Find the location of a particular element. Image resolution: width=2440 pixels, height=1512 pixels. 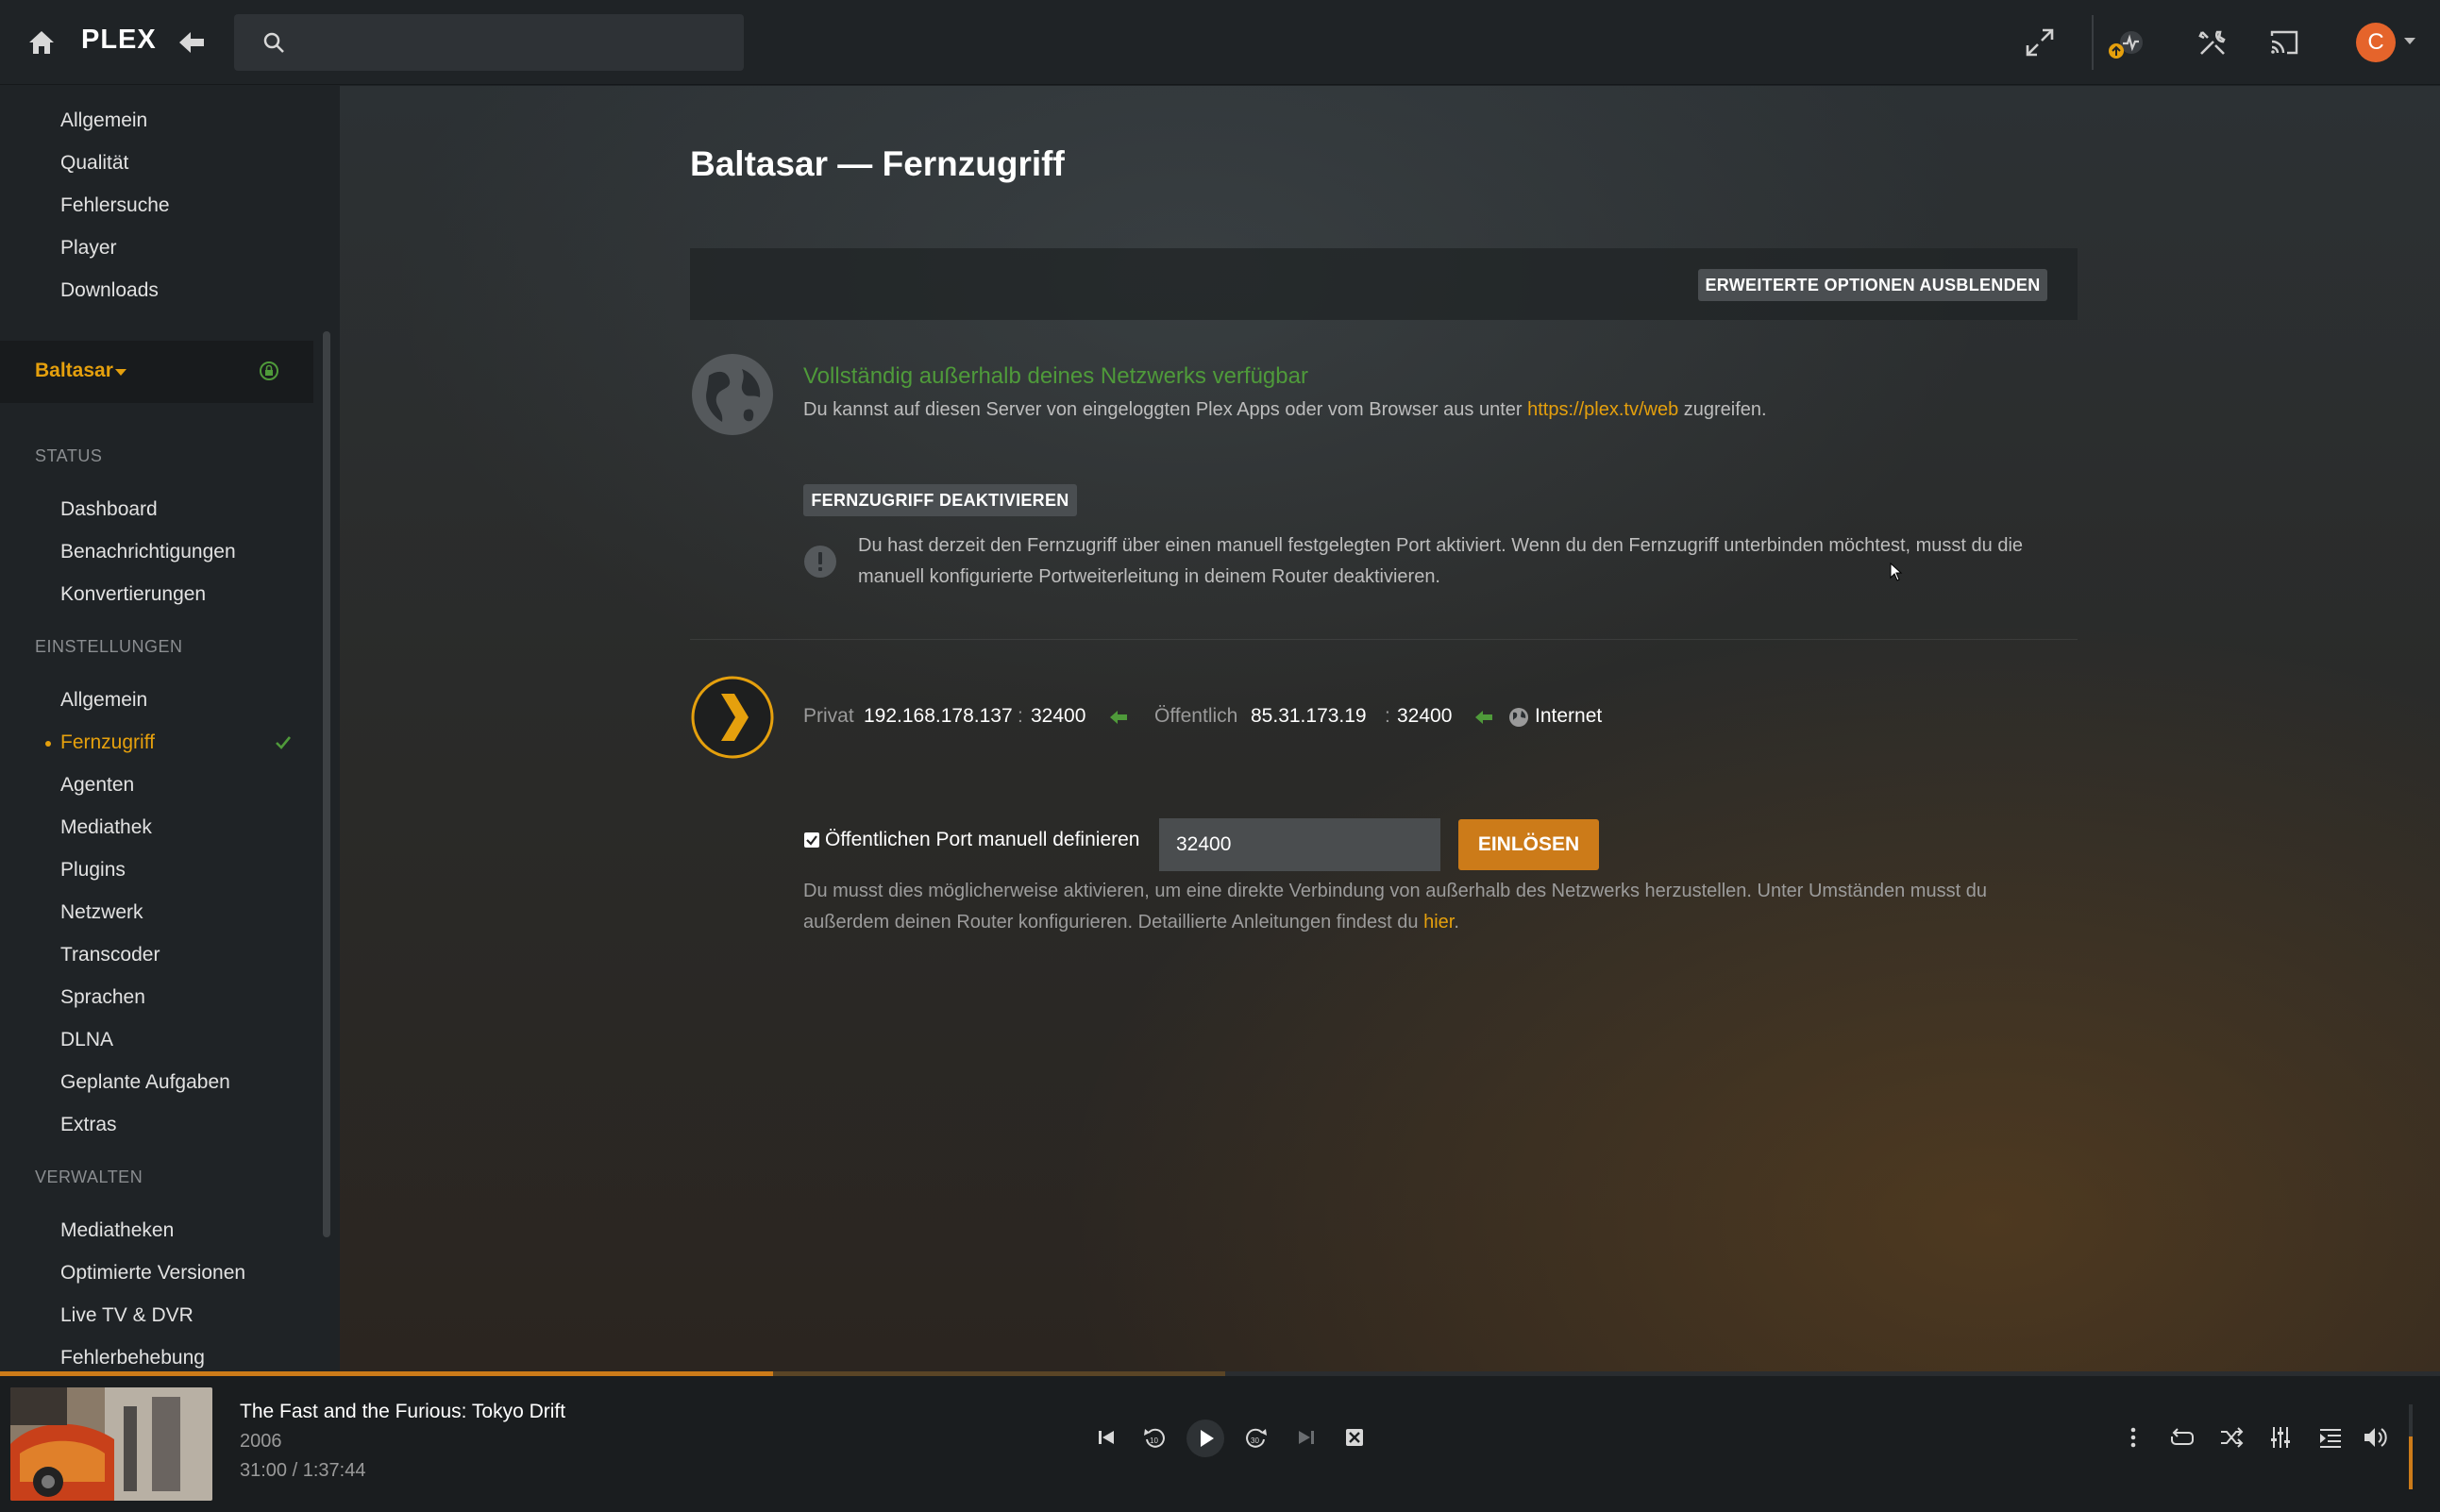

private-label: Privat is located at coordinates (828, 716).